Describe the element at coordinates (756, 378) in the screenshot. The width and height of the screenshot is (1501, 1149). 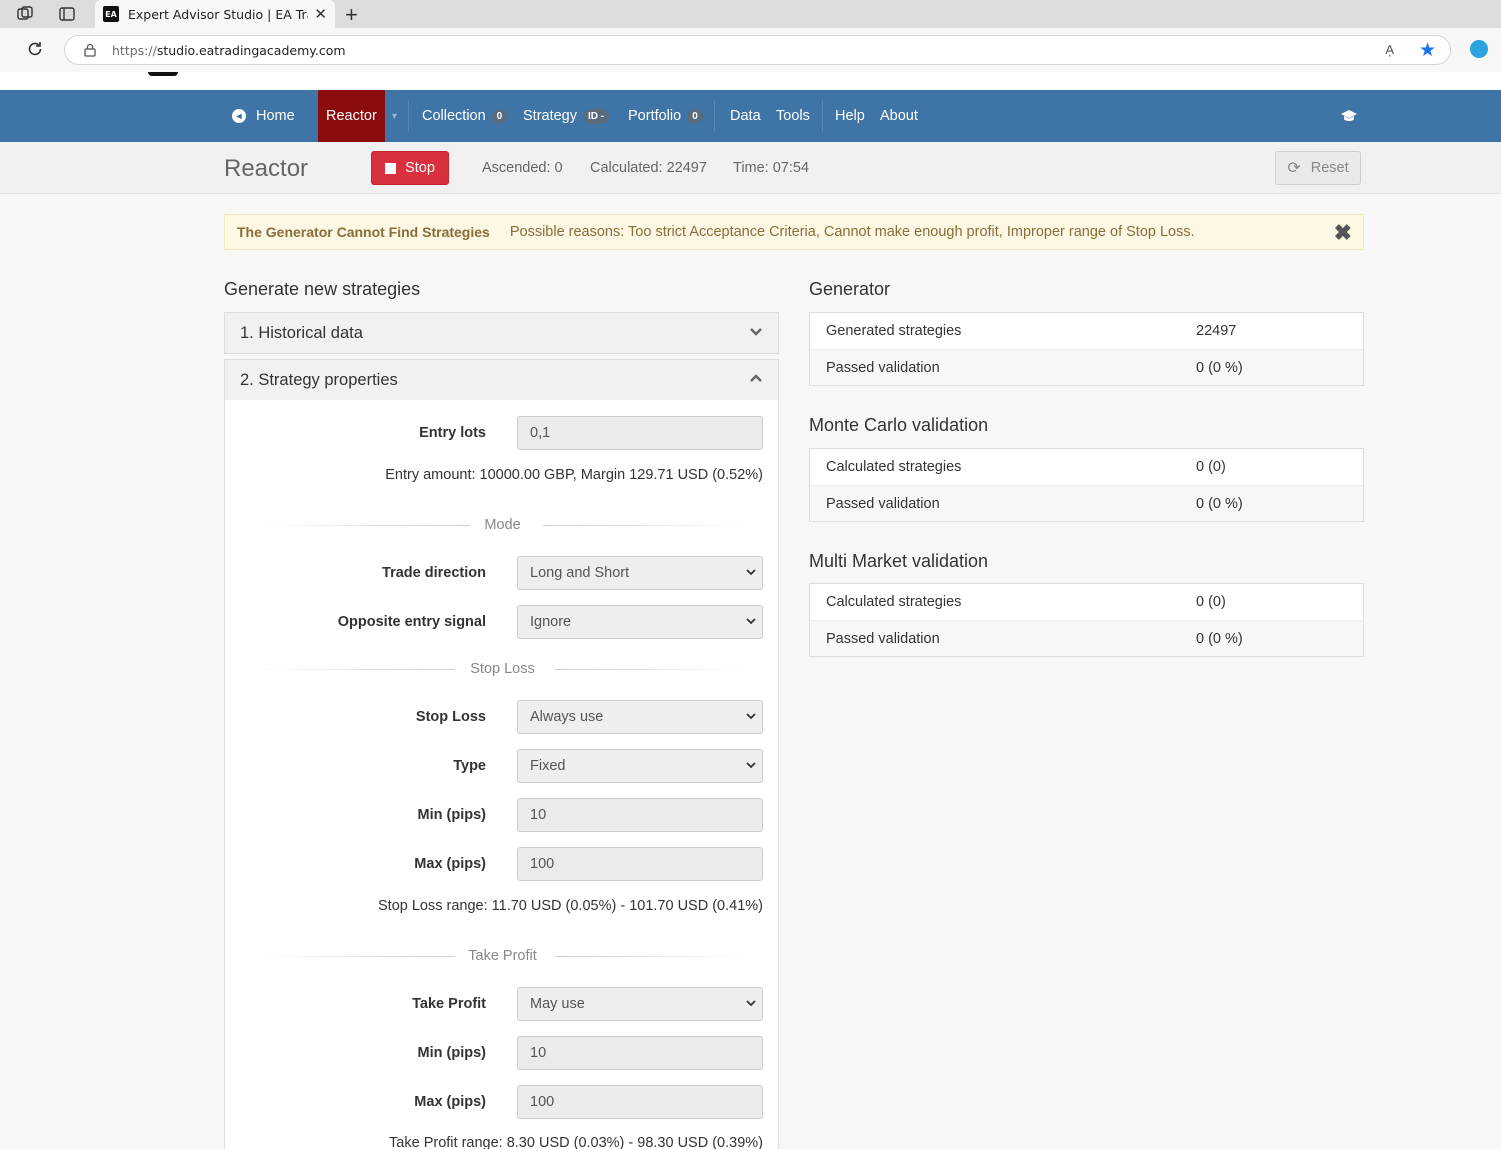
I see `chevron-up-icon` at that location.